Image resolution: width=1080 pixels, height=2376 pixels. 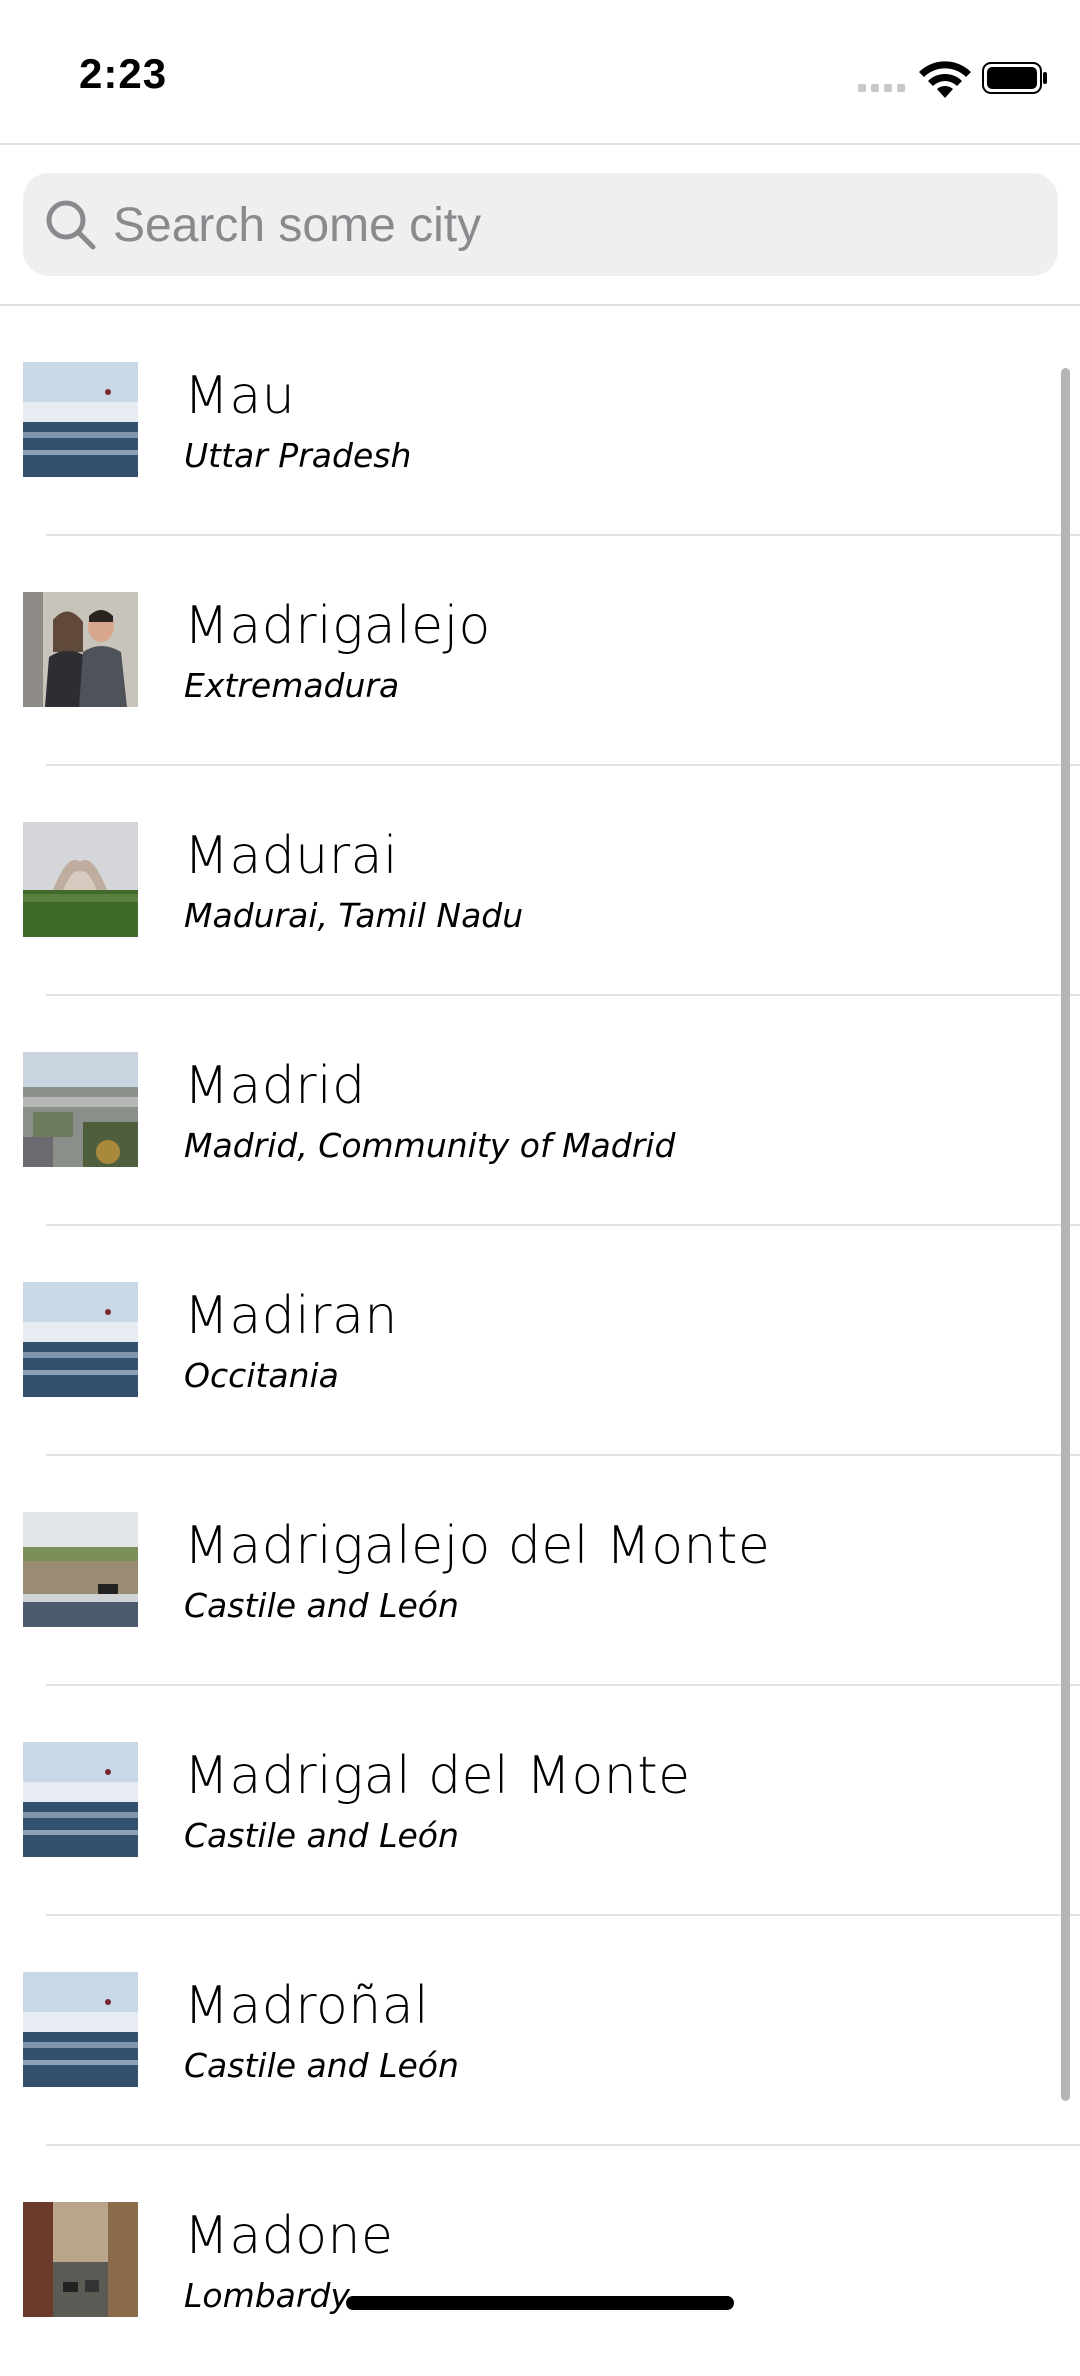 What do you see at coordinates (354, 915) in the screenshot?
I see `city-region: Madurai, Tamil Nadu` at bounding box center [354, 915].